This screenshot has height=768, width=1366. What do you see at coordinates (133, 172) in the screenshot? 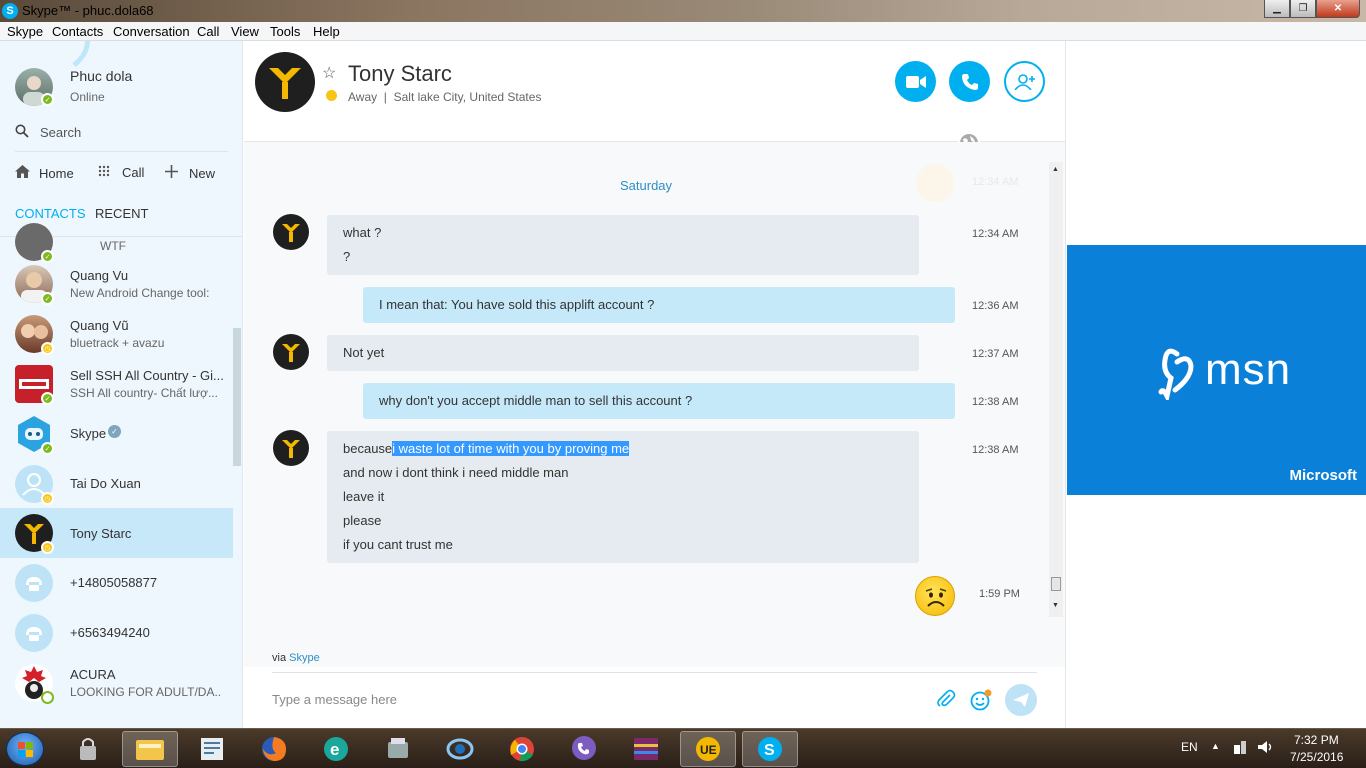
I see `nav-call-label: Call` at bounding box center [133, 172].